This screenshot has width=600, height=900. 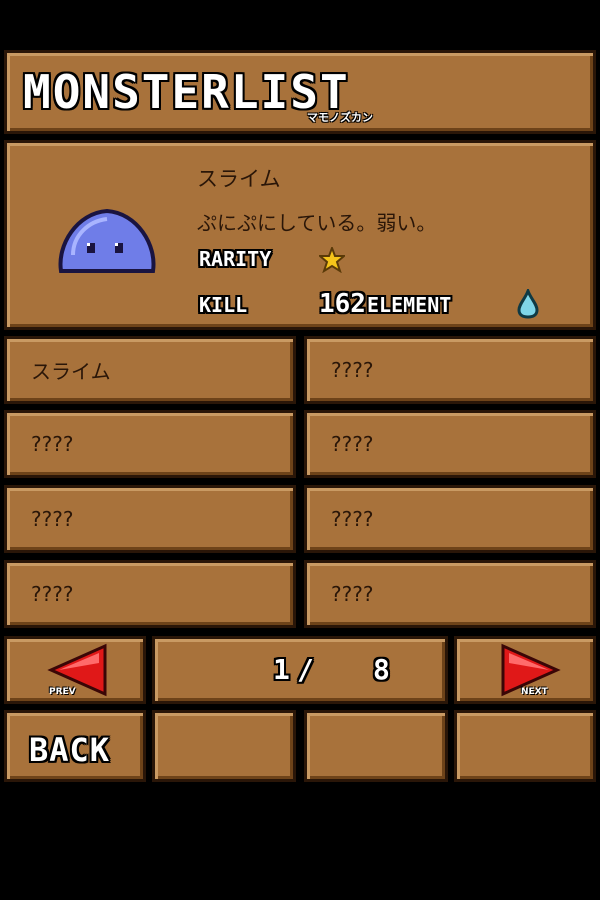 What do you see at coordinates (340, 117) in the screenshot?
I see `page-subtitle: マモノズカン` at bounding box center [340, 117].